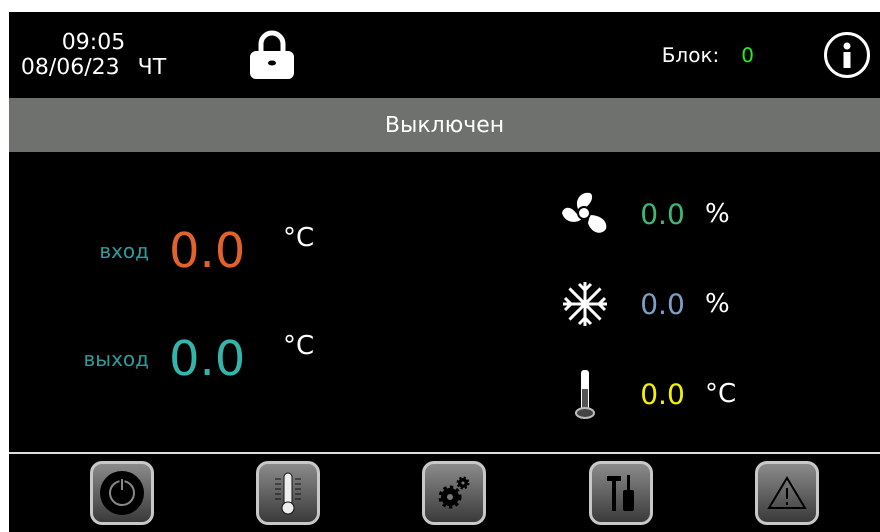  What do you see at coordinates (94, 42) in the screenshot?
I see `time-text: 09:05` at bounding box center [94, 42].